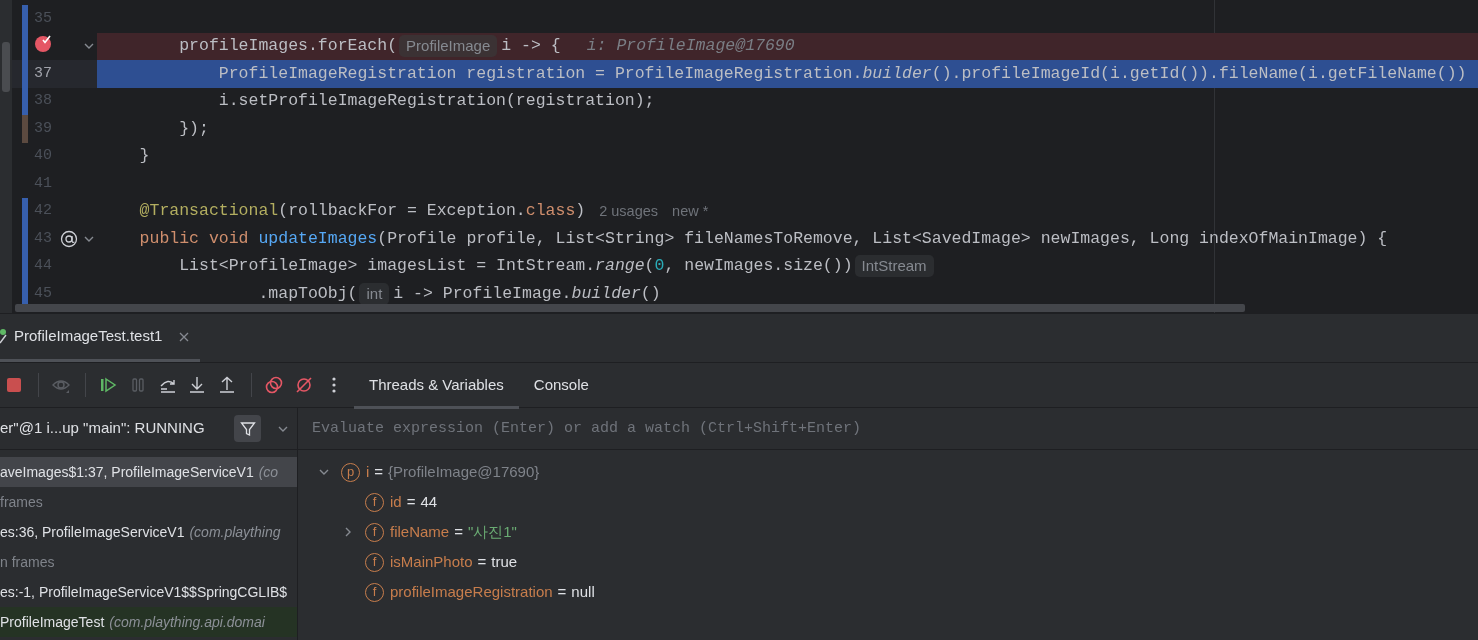 The image size is (1478, 640). I want to click on resume-icon, so click(107, 385).